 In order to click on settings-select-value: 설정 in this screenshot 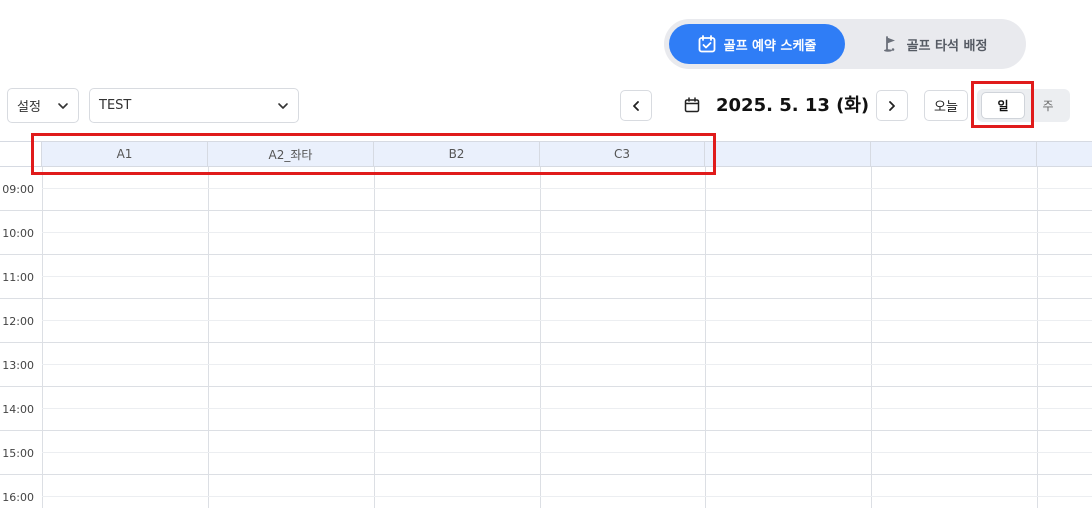, I will do `click(29, 107)`.